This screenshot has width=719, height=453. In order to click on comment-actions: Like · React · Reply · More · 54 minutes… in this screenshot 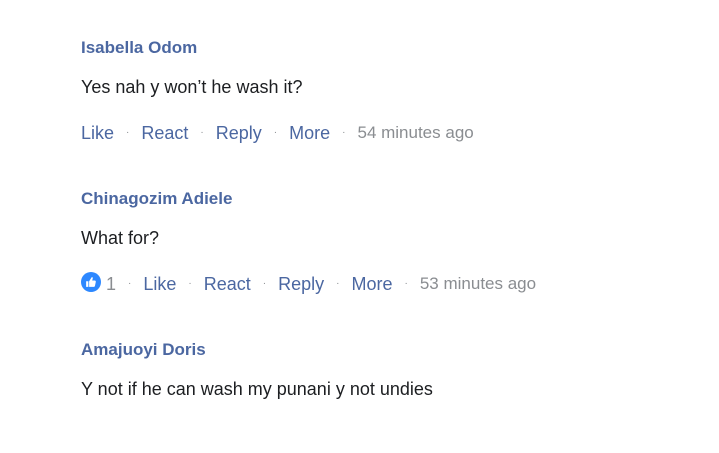, I will do `click(277, 133)`.